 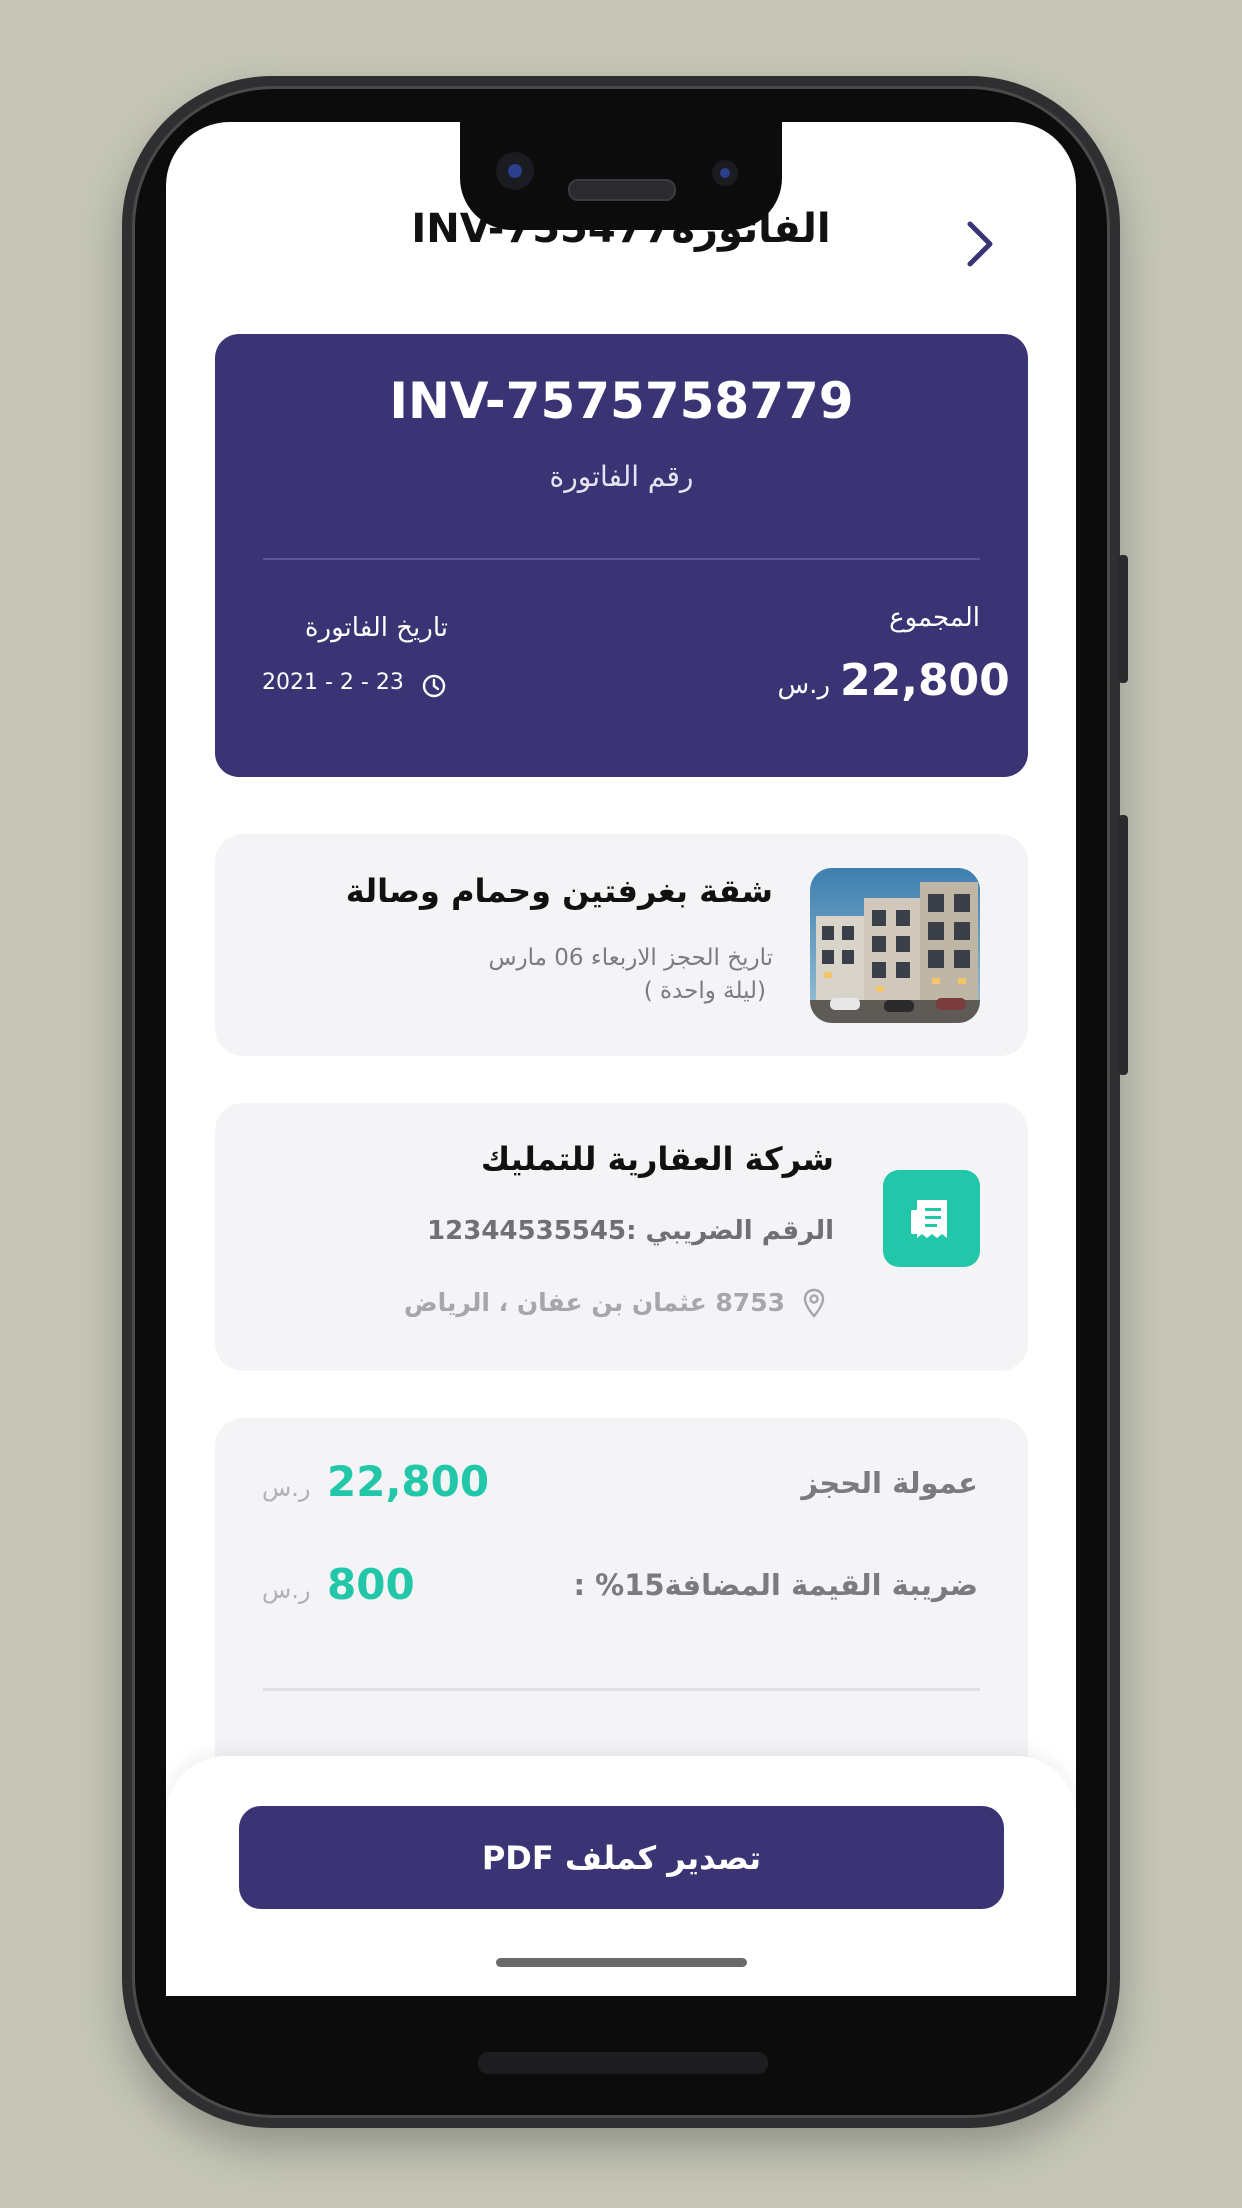 I want to click on location-pin-icon, so click(x=814, y=1303).